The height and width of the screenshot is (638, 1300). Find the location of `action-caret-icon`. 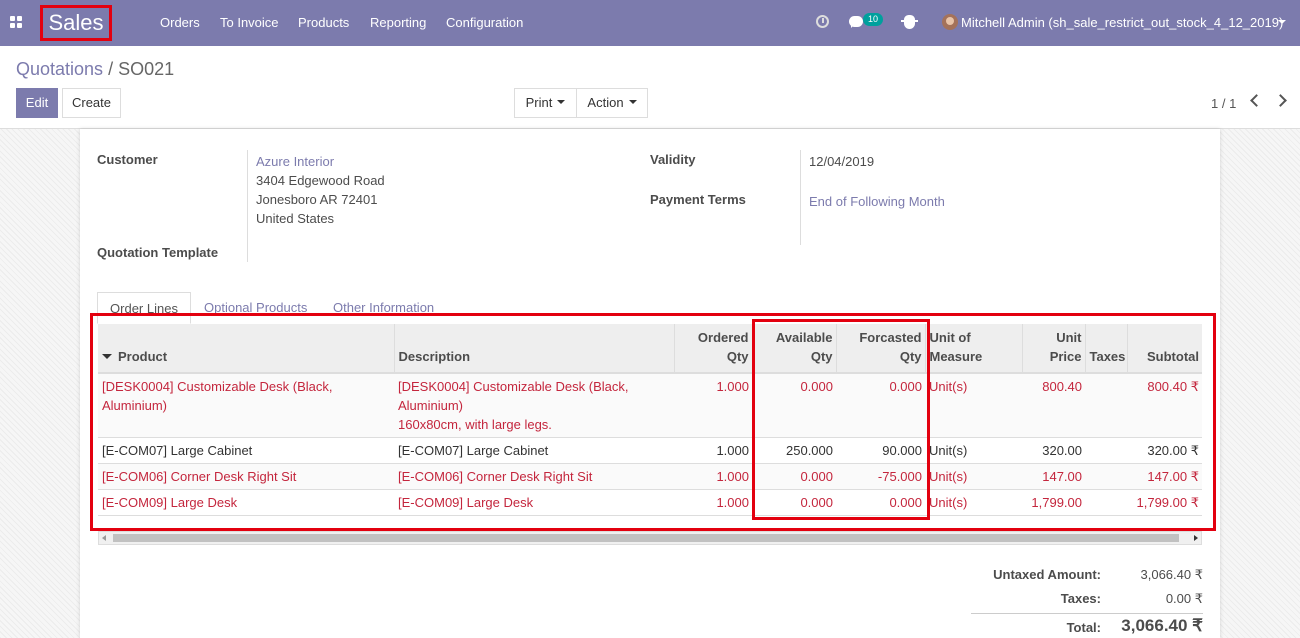

action-caret-icon is located at coordinates (632, 101).